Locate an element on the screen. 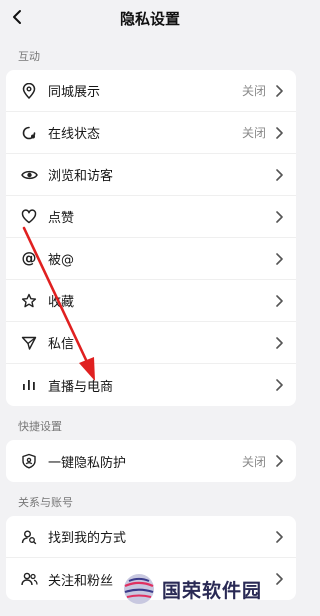 The width and height of the screenshot is (320, 616). page-title: 隐私设置 is located at coordinates (149, 18).